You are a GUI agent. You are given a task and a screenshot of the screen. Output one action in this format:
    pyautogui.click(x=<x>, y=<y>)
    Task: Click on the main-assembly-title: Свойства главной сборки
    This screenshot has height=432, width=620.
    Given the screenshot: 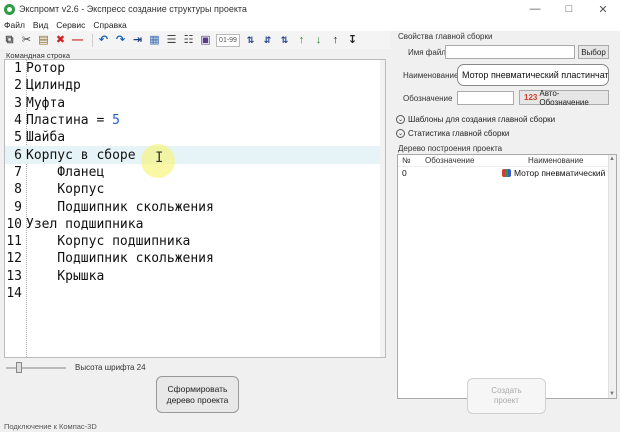 What is the action you would take?
    pyautogui.click(x=445, y=36)
    